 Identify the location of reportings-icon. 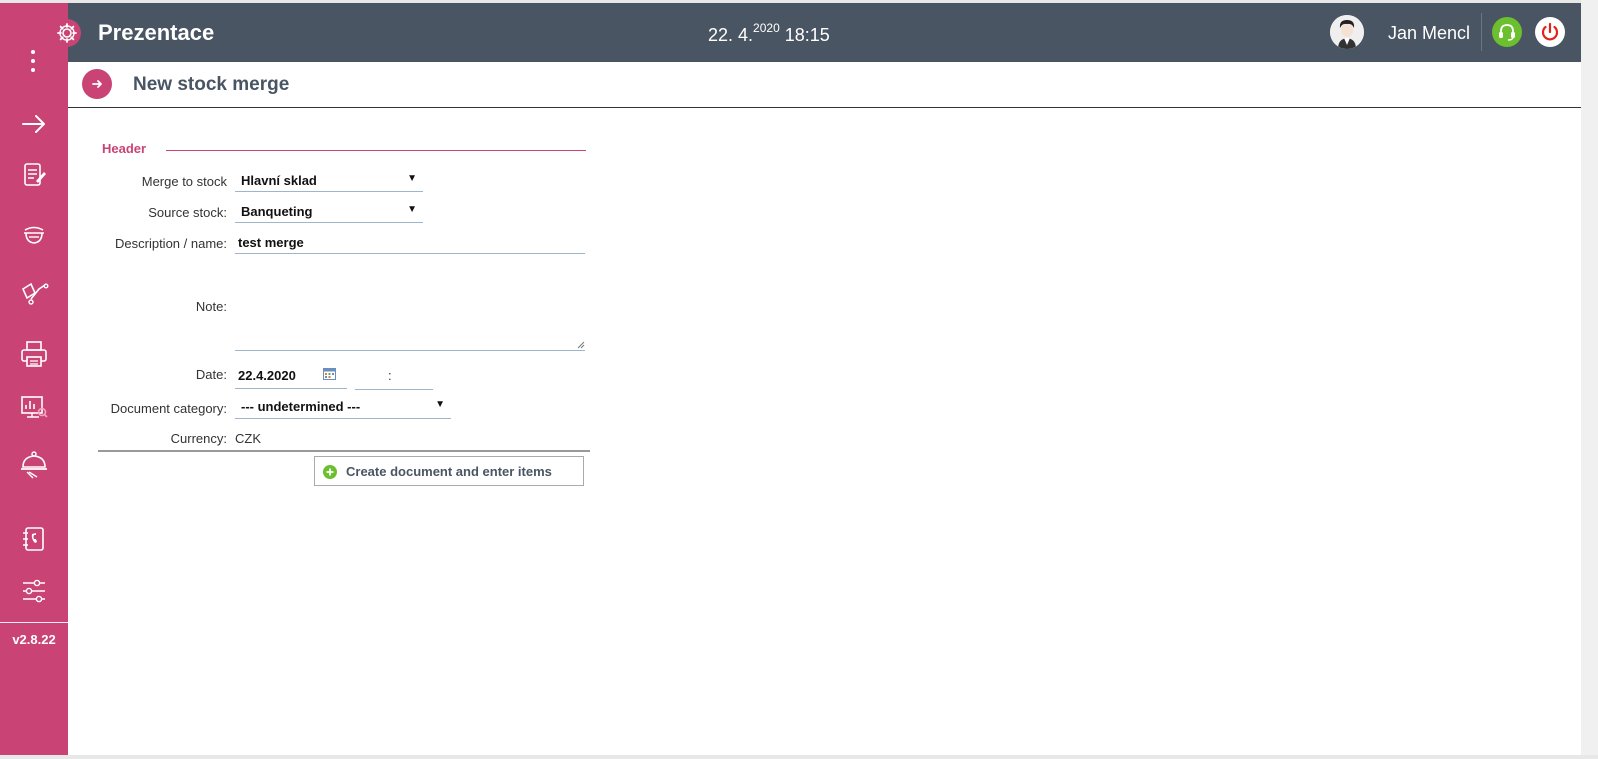
(34, 407).